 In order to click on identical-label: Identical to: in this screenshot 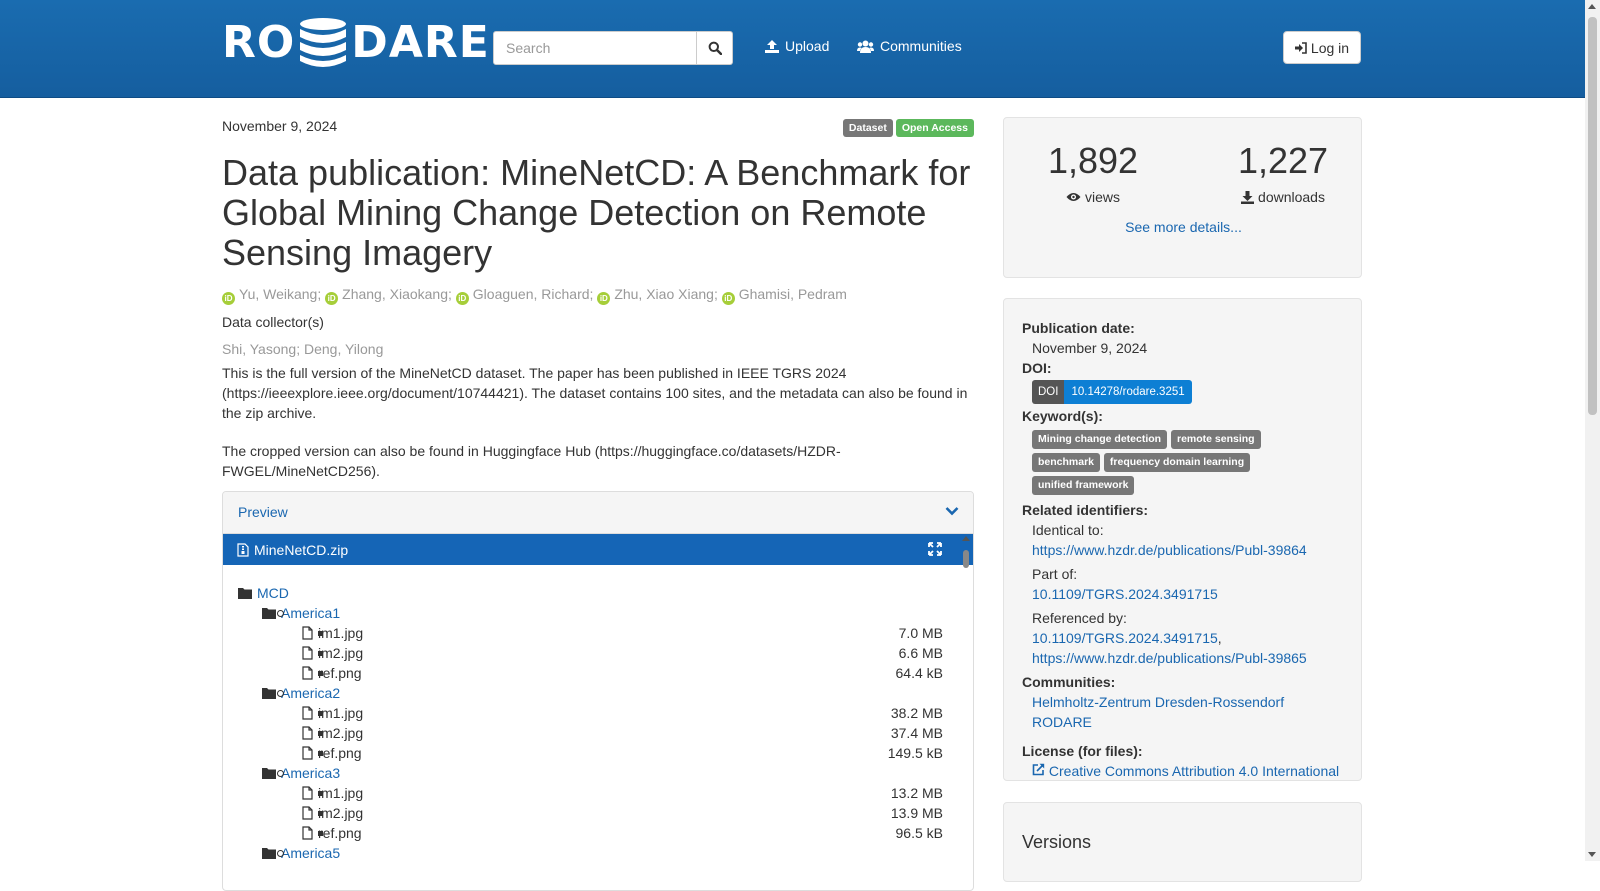, I will do `click(1068, 530)`.